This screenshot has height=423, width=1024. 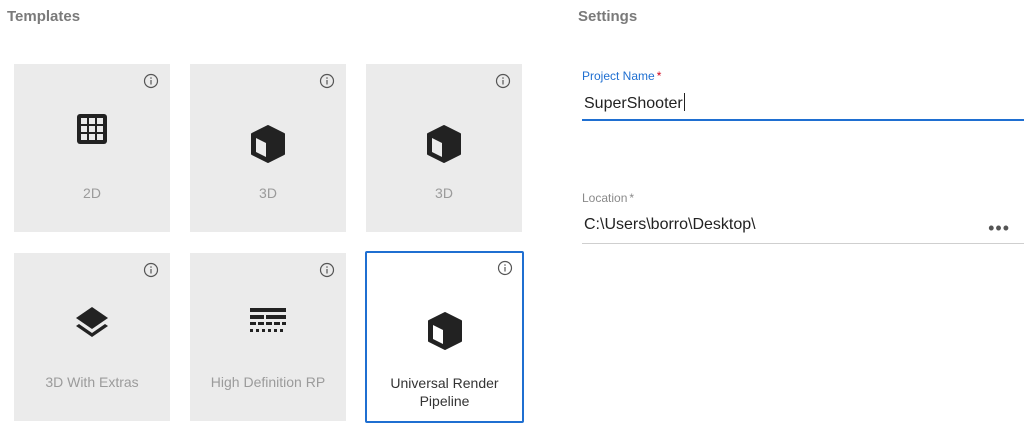 What do you see at coordinates (608, 16) in the screenshot?
I see `settings-title: Settings` at bounding box center [608, 16].